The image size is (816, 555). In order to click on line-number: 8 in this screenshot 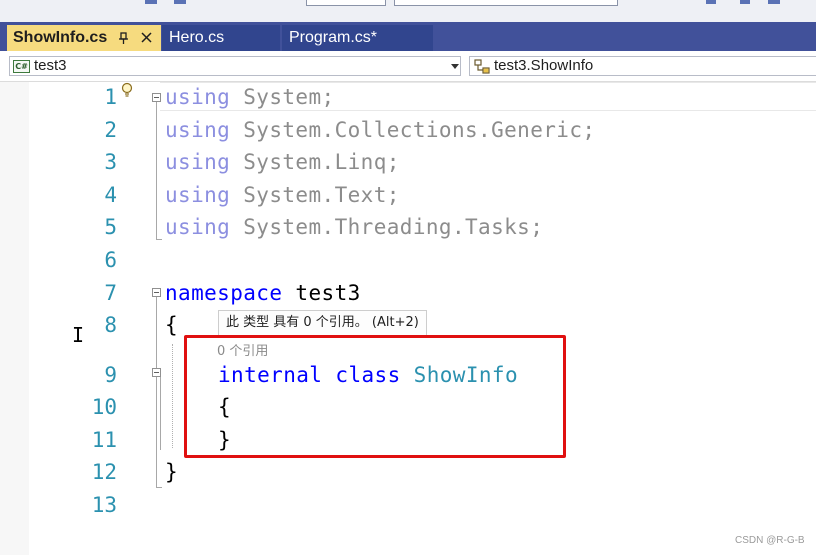, I will do `click(110, 325)`.